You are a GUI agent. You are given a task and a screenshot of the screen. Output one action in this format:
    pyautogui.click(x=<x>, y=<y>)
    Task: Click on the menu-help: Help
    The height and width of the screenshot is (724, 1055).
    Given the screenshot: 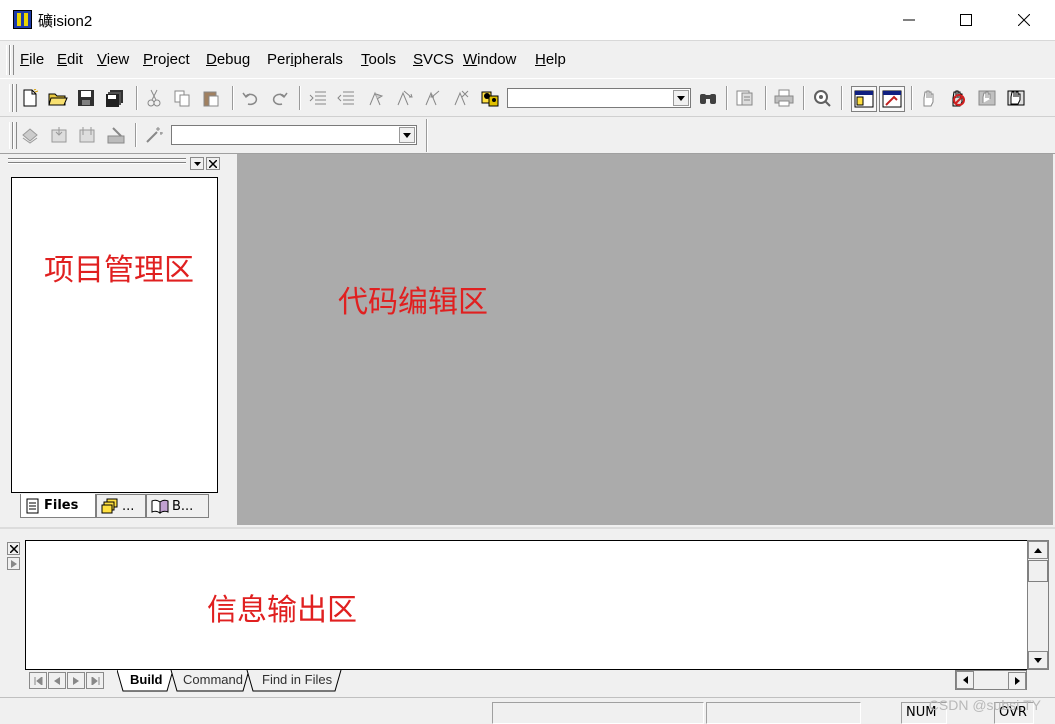 What is the action you would take?
    pyautogui.click(x=550, y=59)
    